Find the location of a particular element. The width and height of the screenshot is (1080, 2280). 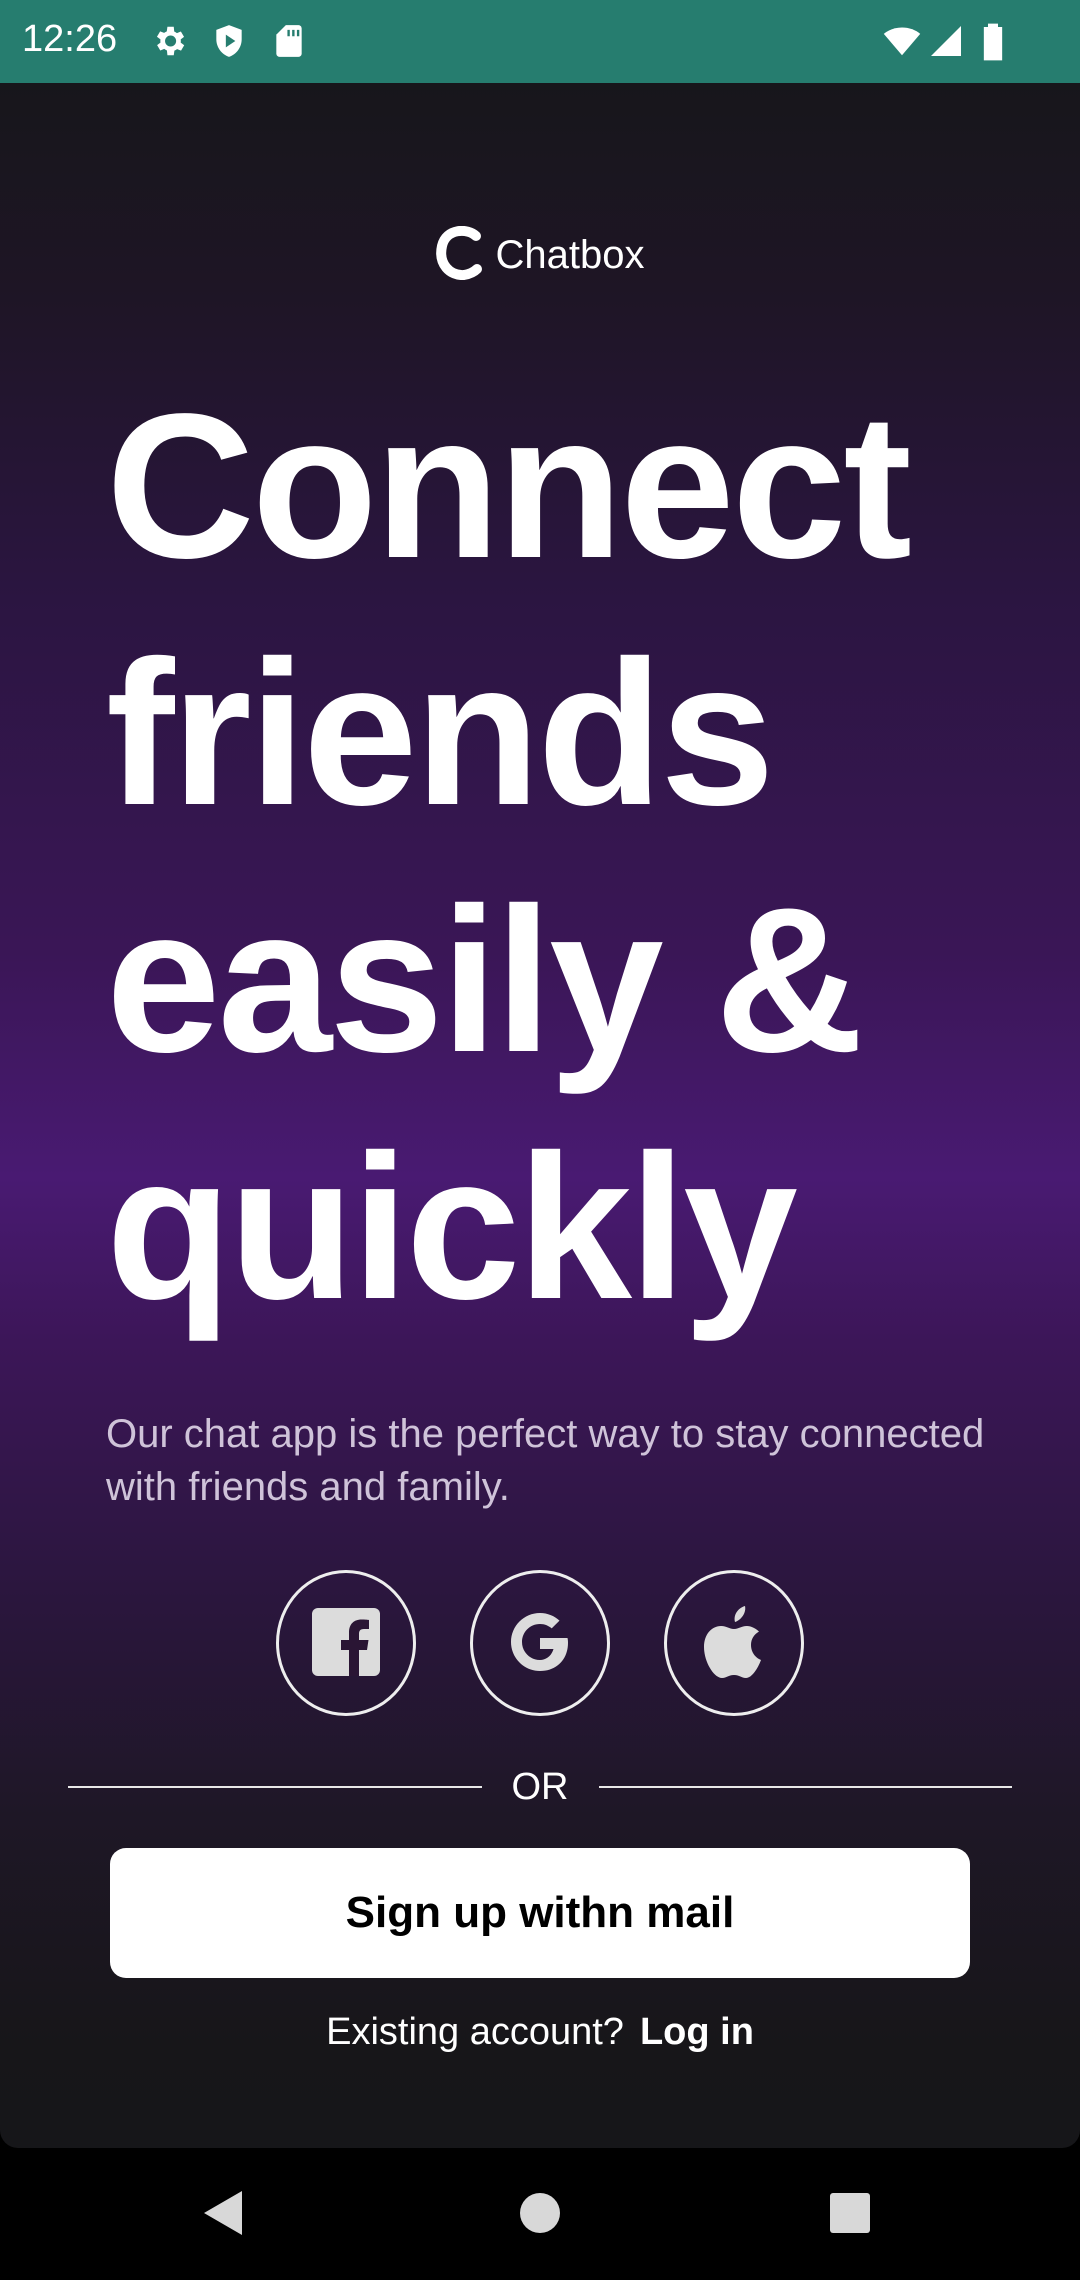

status-time: 12:26 is located at coordinates (70, 39).